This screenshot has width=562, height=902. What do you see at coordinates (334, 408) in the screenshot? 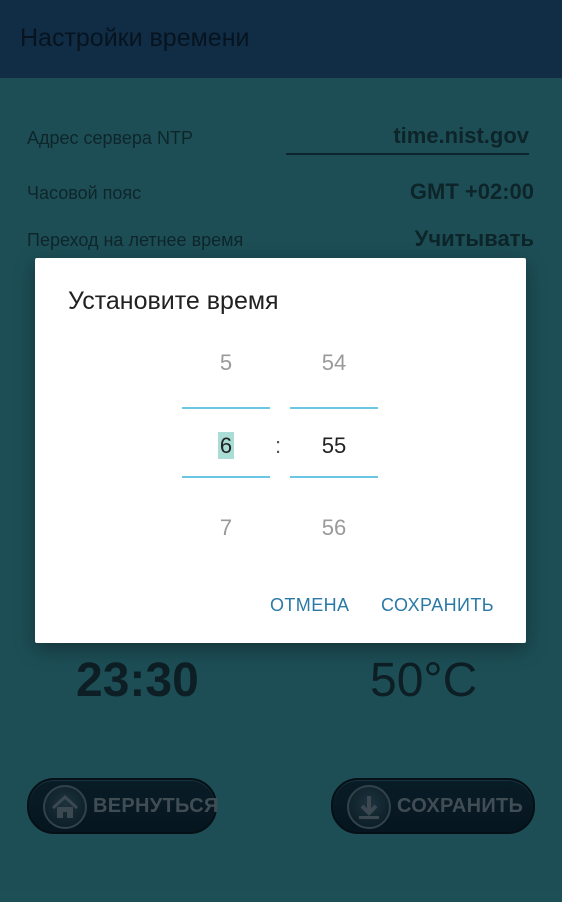
I see `minute-divider-top` at bounding box center [334, 408].